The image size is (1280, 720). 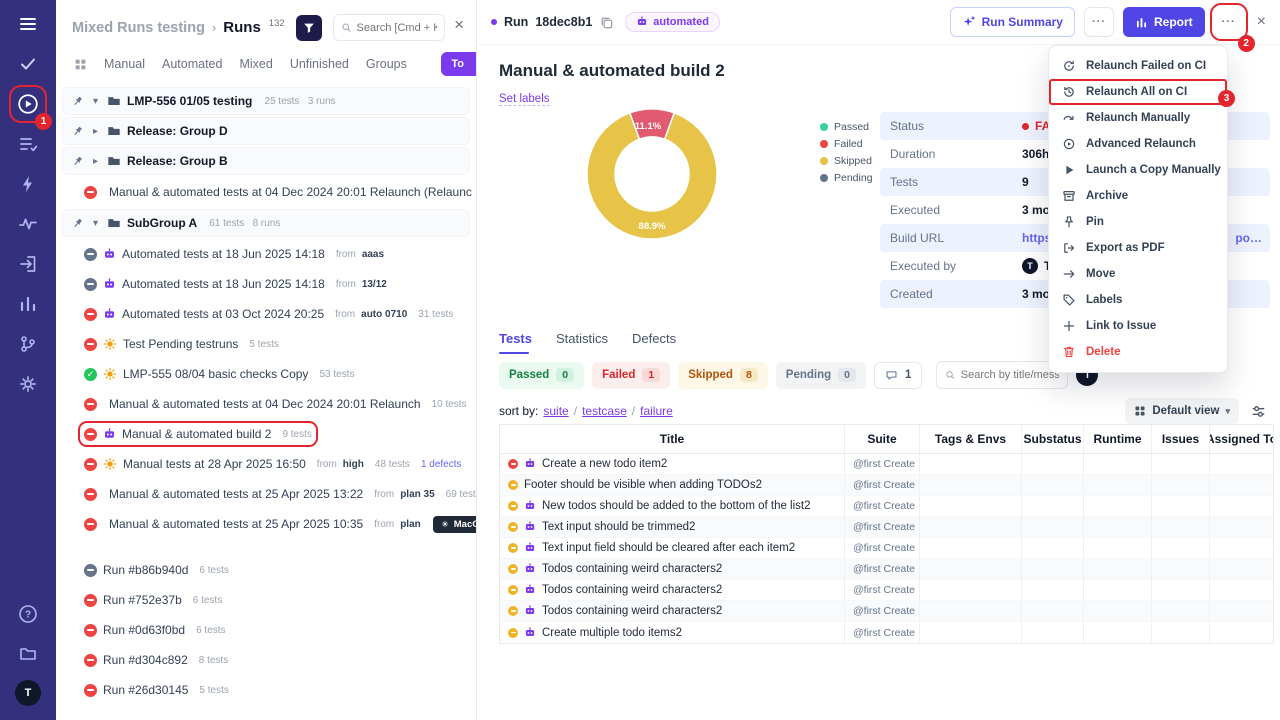 What do you see at coordinates (555, 411) in the screenshot?
I see `sort-link-suite: suite` at bounding box center [555, 411].